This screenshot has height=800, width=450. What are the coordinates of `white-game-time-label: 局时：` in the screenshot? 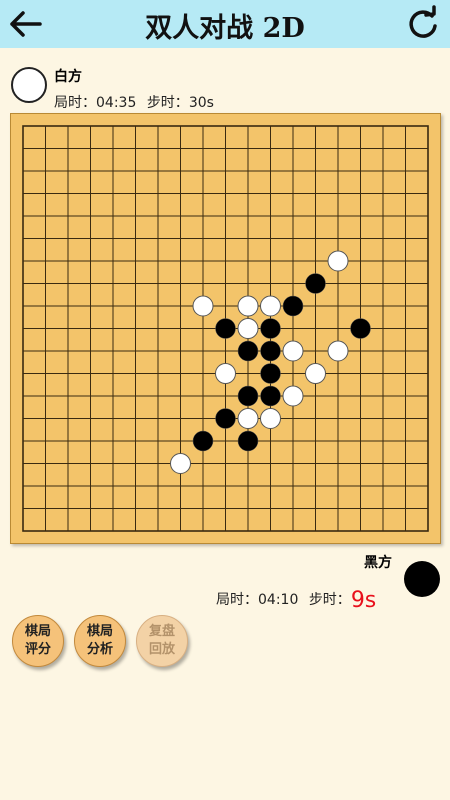 It's located at (75, 103).